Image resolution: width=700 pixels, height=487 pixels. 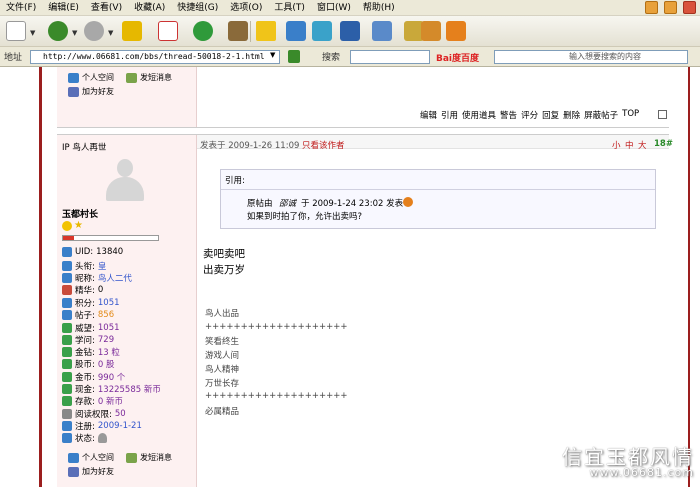 I want to click on new-dropdown-icon: ▼, so click(x=32, y=33).